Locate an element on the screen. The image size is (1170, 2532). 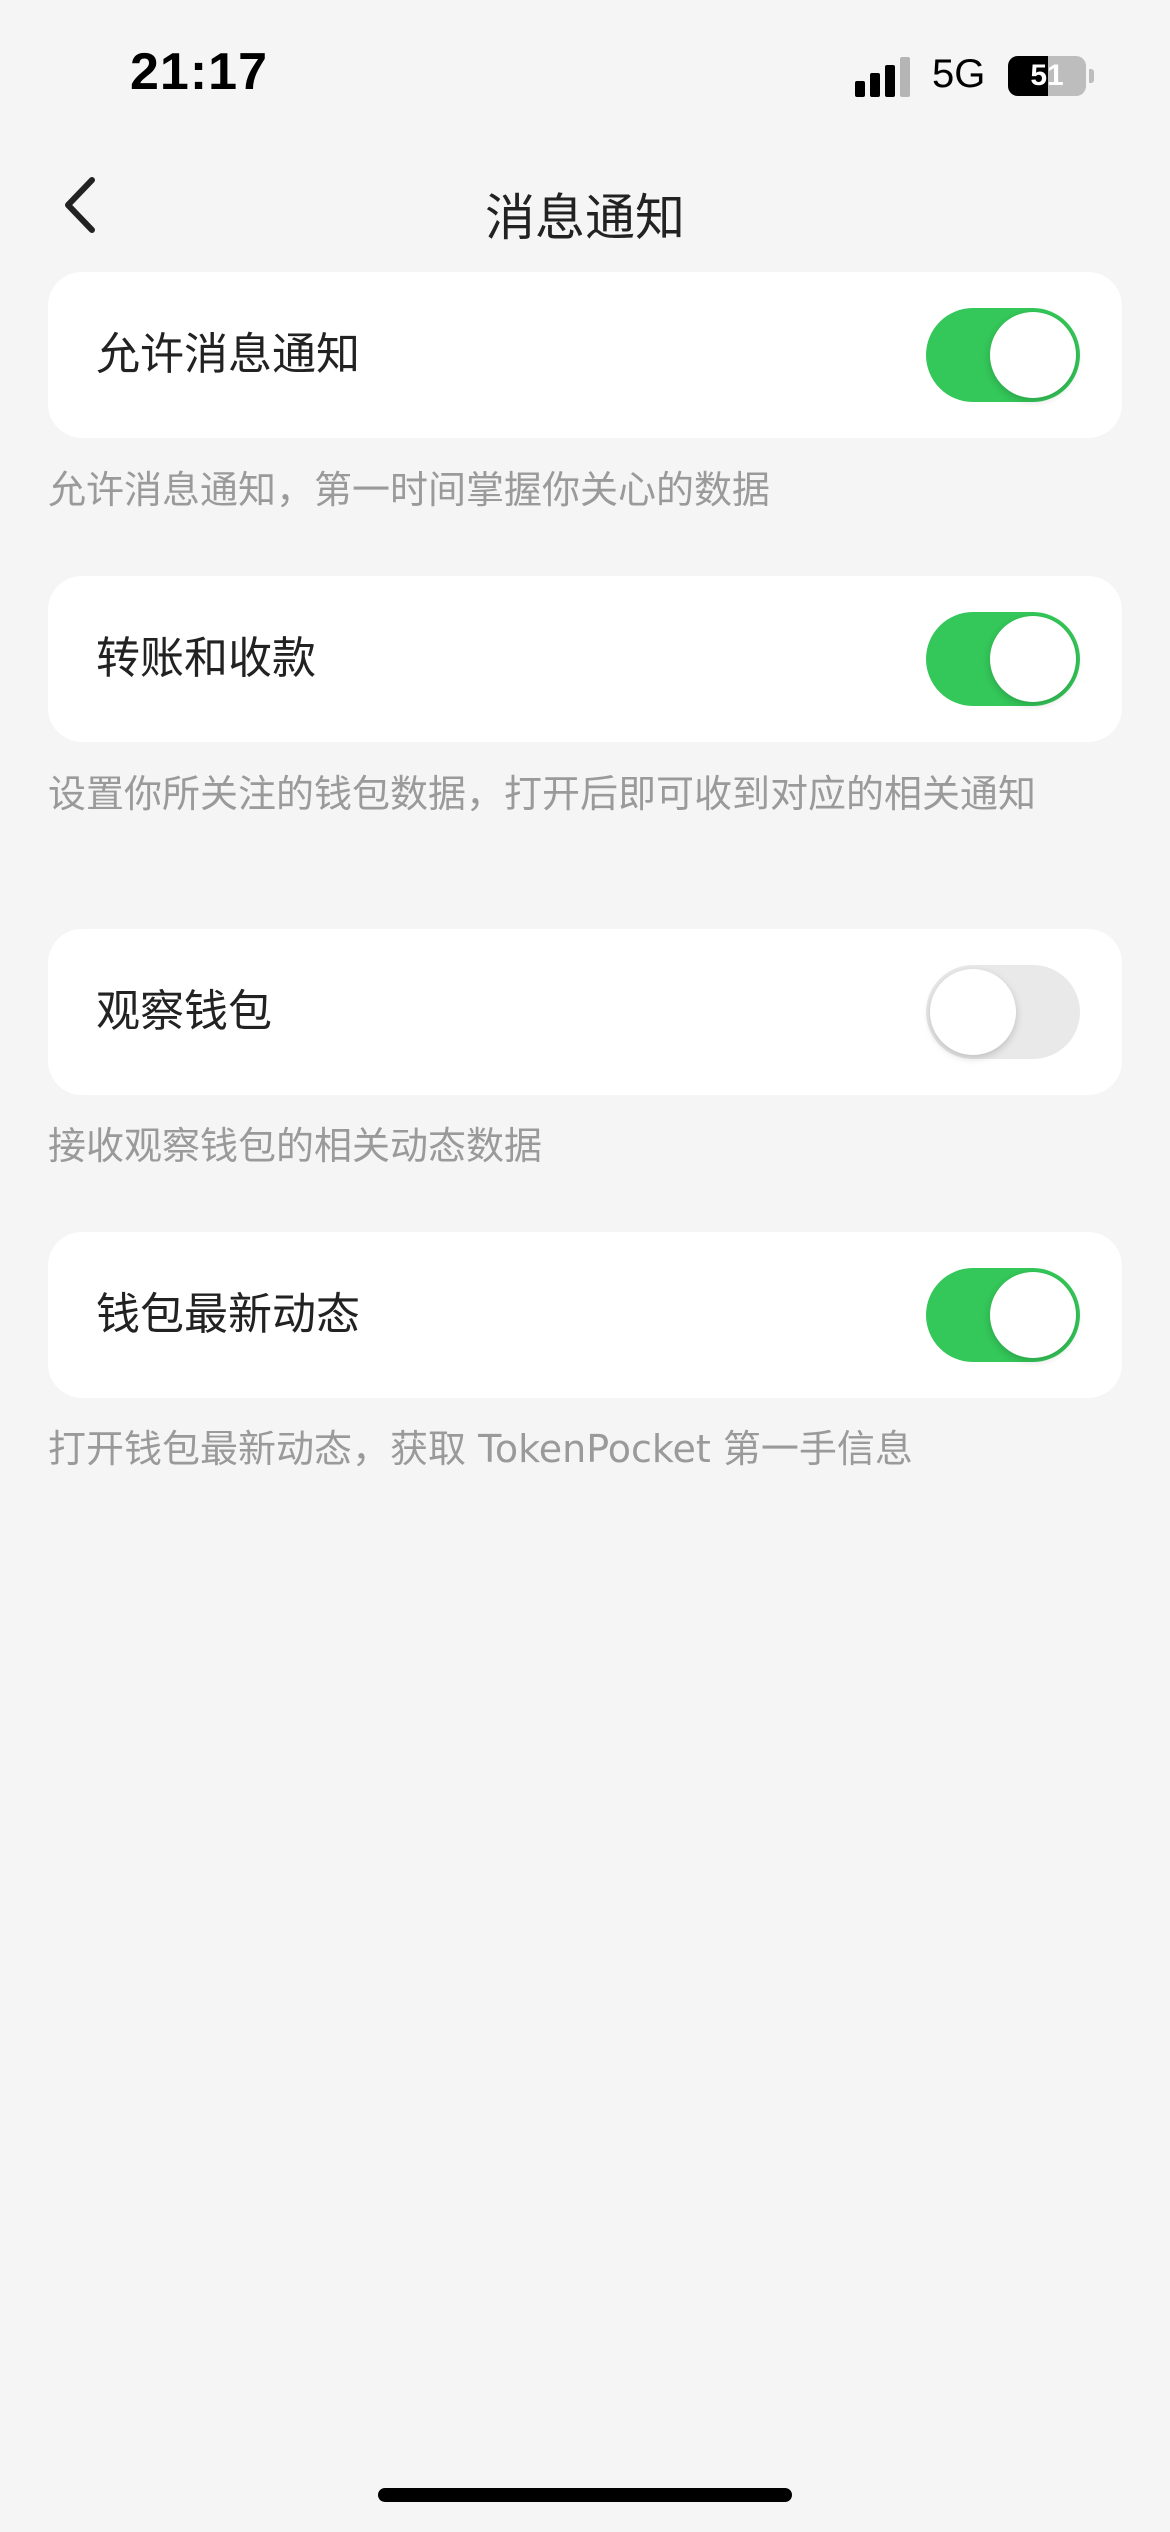
setting-label: 观察钱包 is located at coordinates (184, 1011).